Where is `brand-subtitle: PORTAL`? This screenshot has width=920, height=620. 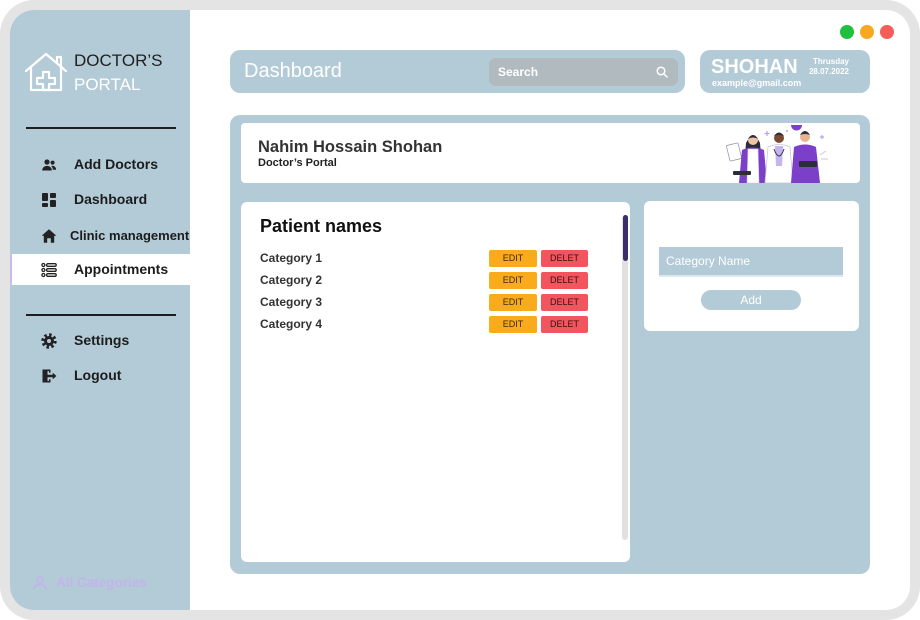
brand-subtitle: PORTAL is located at coordinates (107, 84).